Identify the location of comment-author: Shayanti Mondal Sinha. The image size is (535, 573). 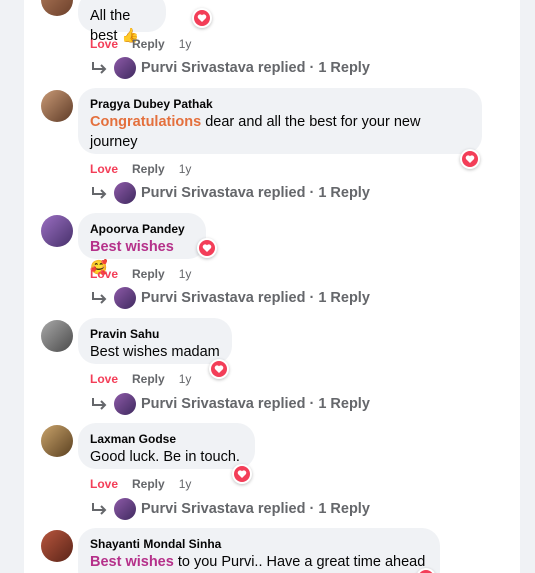
(259, 544).